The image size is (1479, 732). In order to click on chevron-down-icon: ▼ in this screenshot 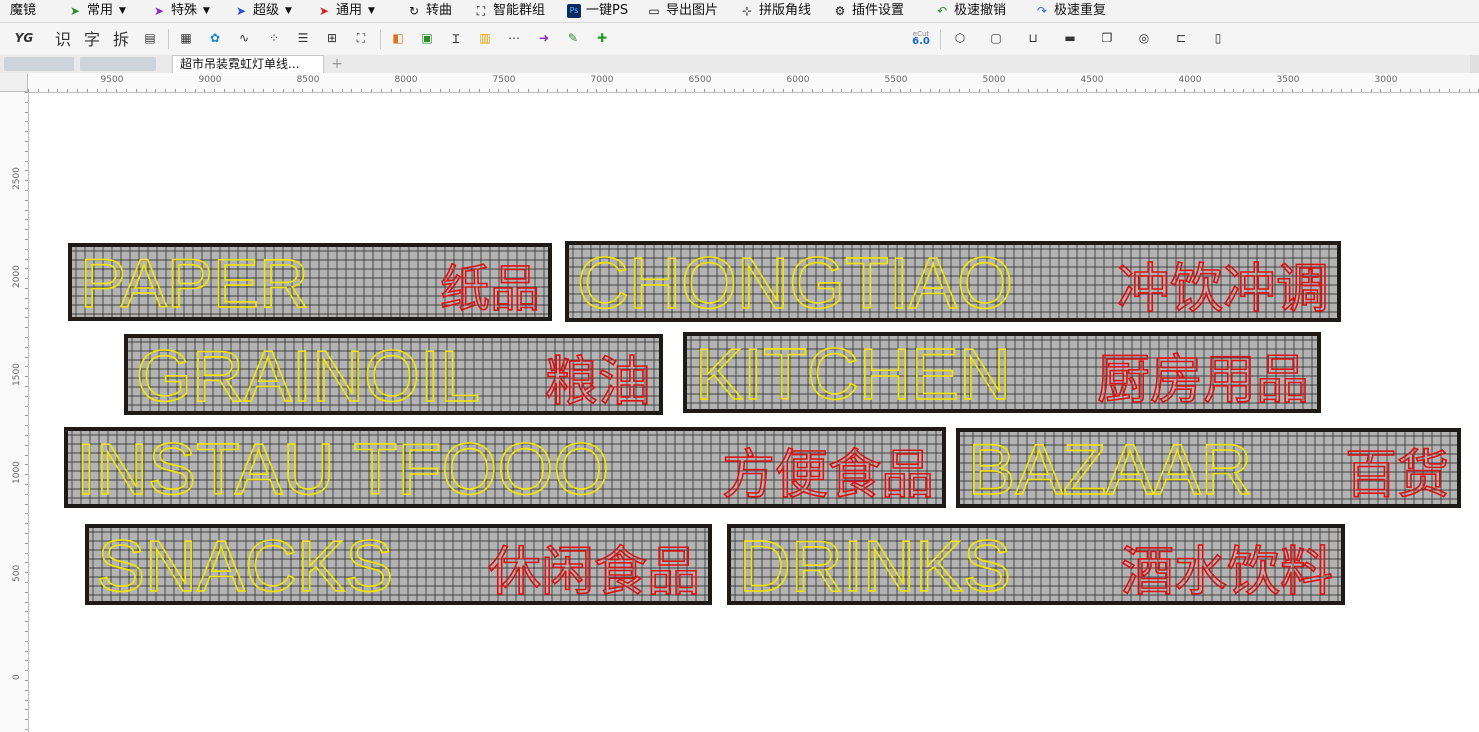, I will do `click(288, 11)`.